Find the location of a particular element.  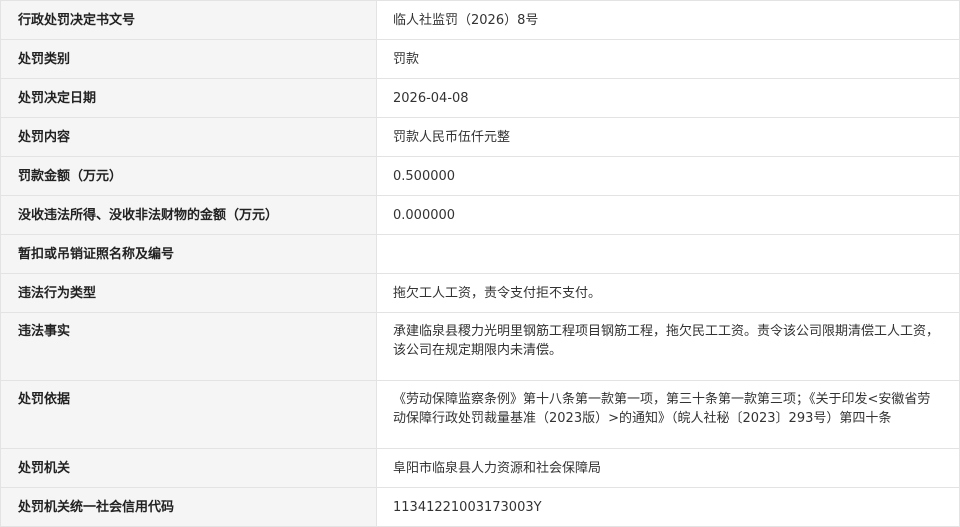

table-row: 没收违法所得、没收非法财物的金额（万元） 0.000000 is located at coordinates (480, 215).